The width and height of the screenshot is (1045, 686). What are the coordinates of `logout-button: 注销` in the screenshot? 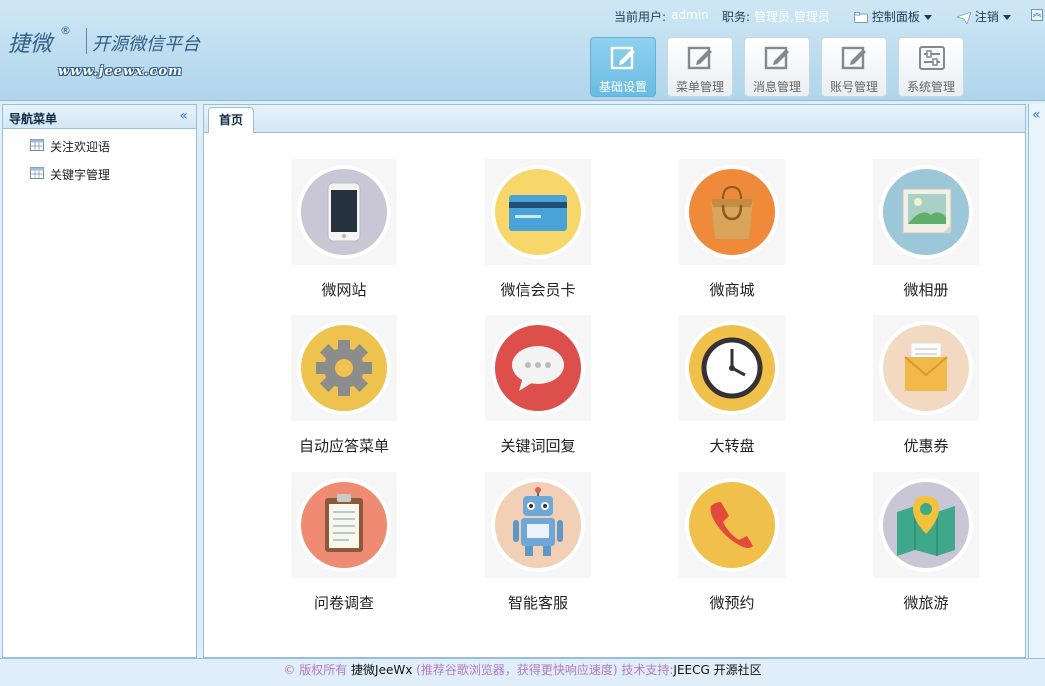 It's located at (984, 16).